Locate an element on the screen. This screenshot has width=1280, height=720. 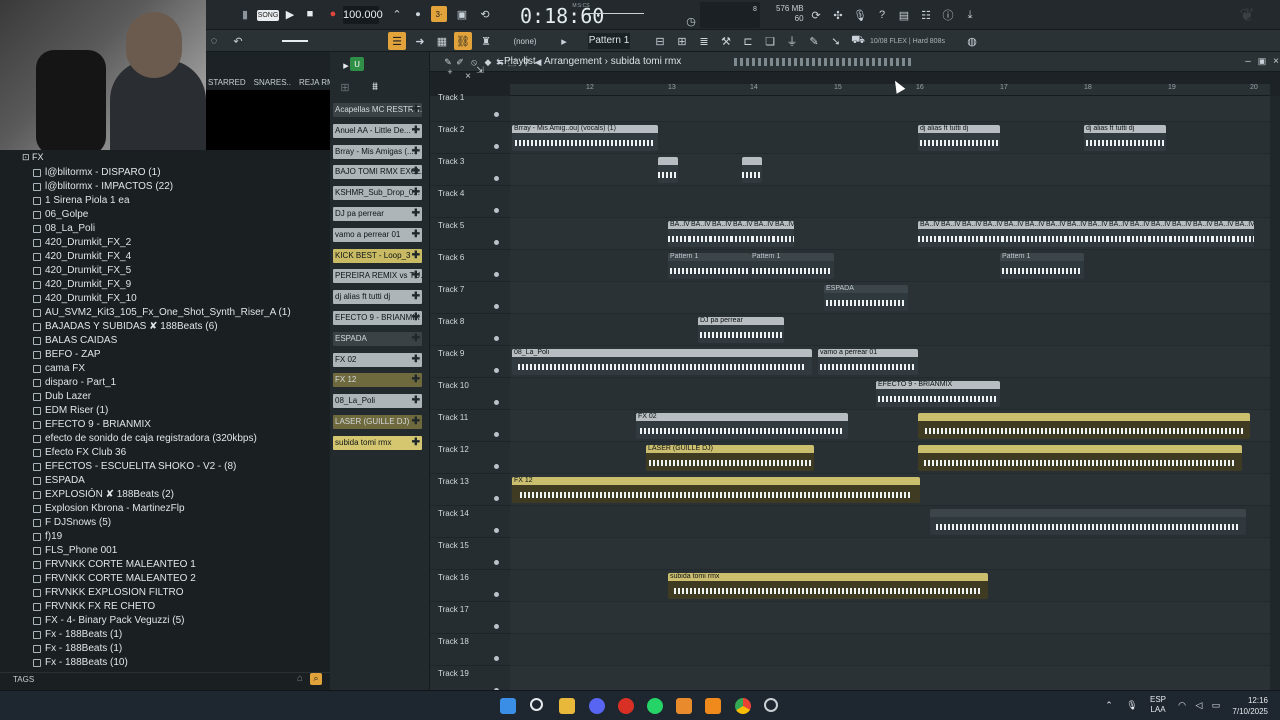
browser-item: F DJSnows (5) is located at coordinates (165, 523).